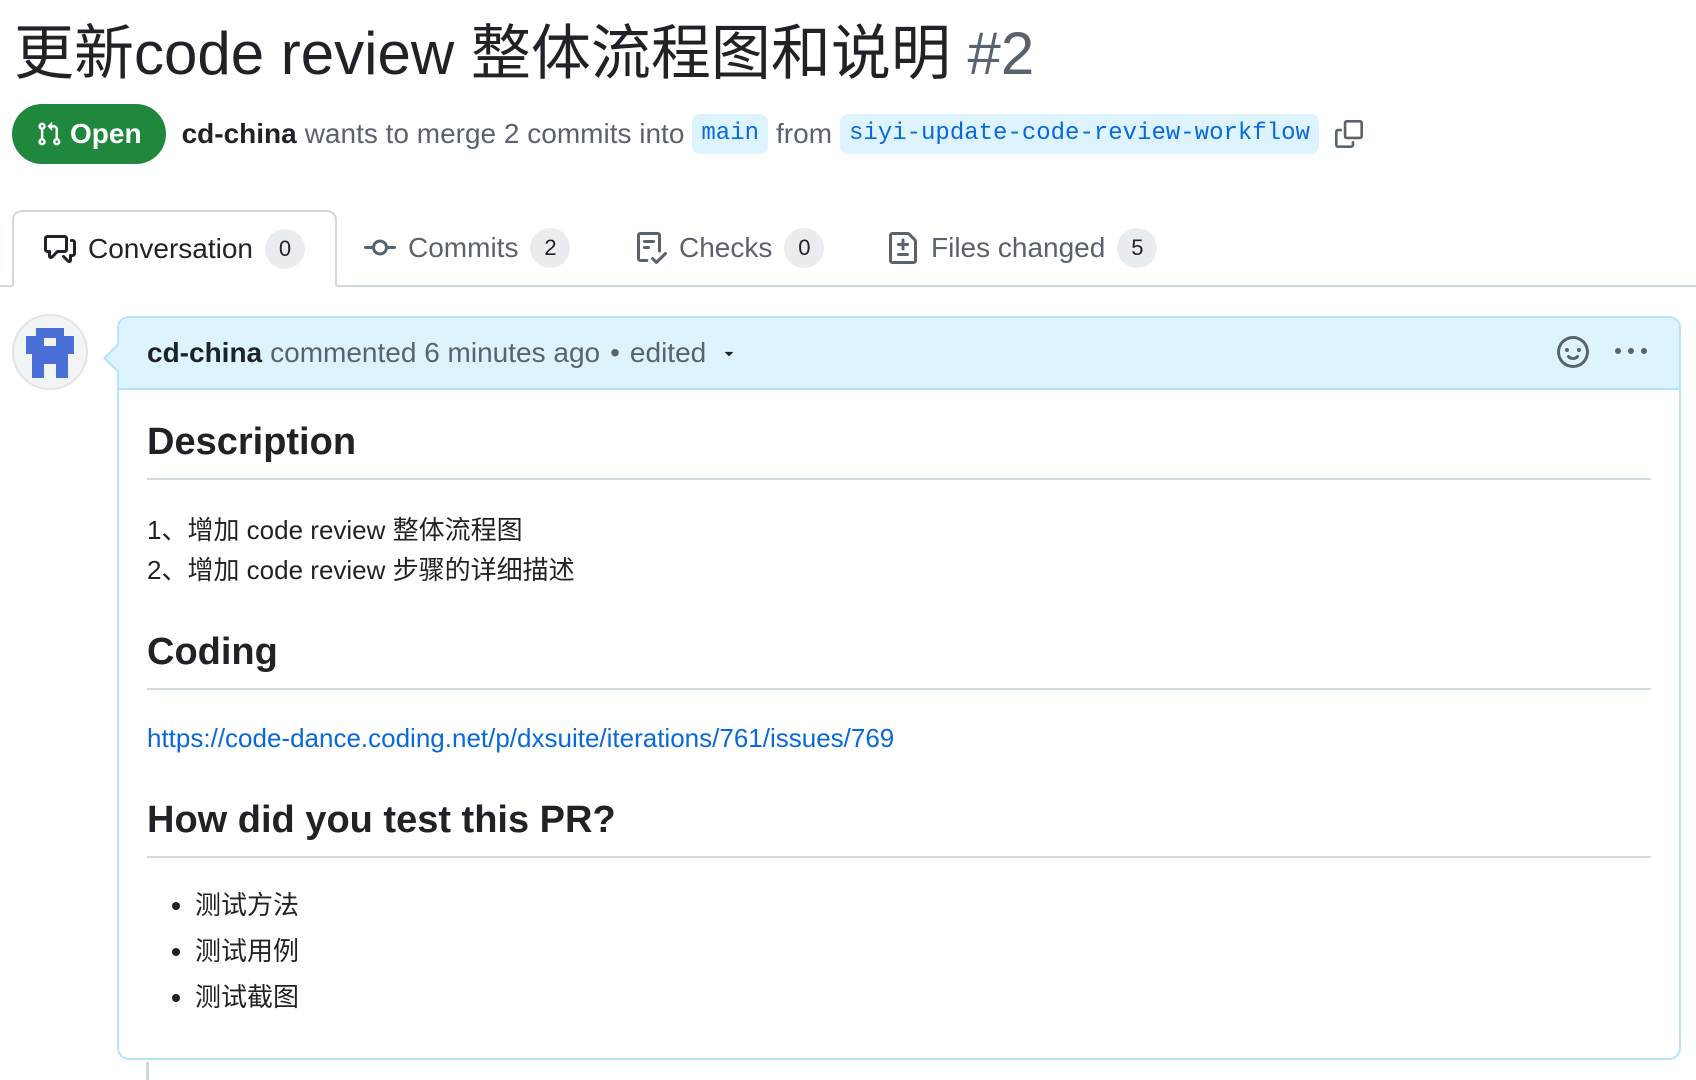  What do you see at coordinates (49, 133) in the screenshot?
I see `git-pull-request-icon` at bounding box center [49, 133].